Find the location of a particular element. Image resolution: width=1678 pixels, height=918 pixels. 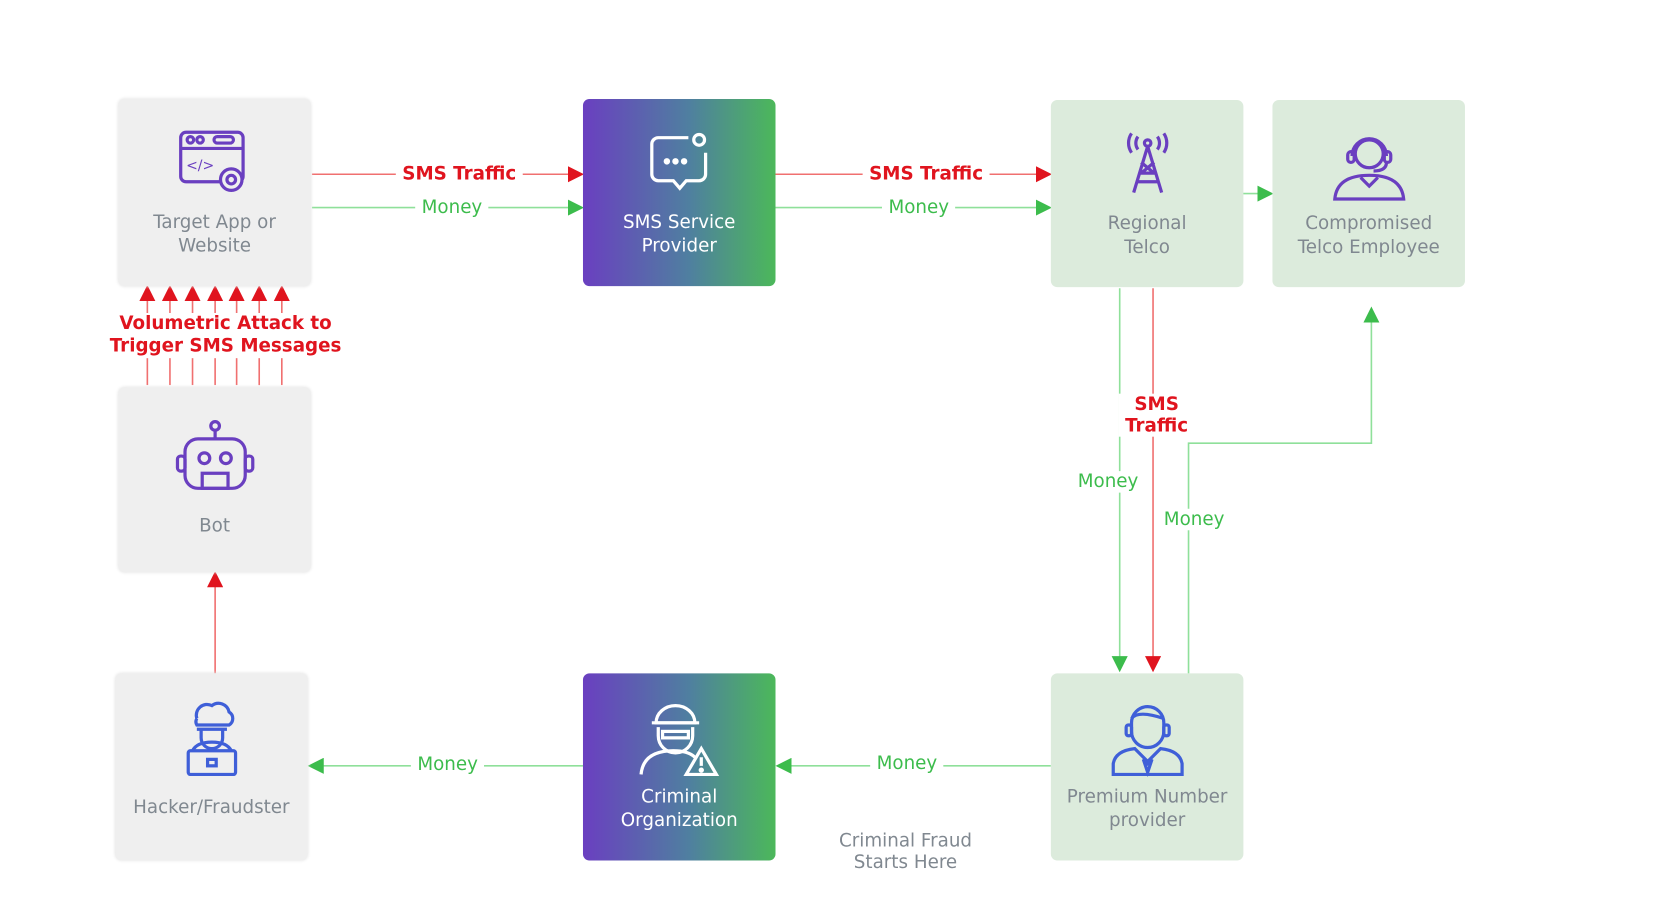

node-label: Hacker/Fraudster is located at coordinates (211, 808).